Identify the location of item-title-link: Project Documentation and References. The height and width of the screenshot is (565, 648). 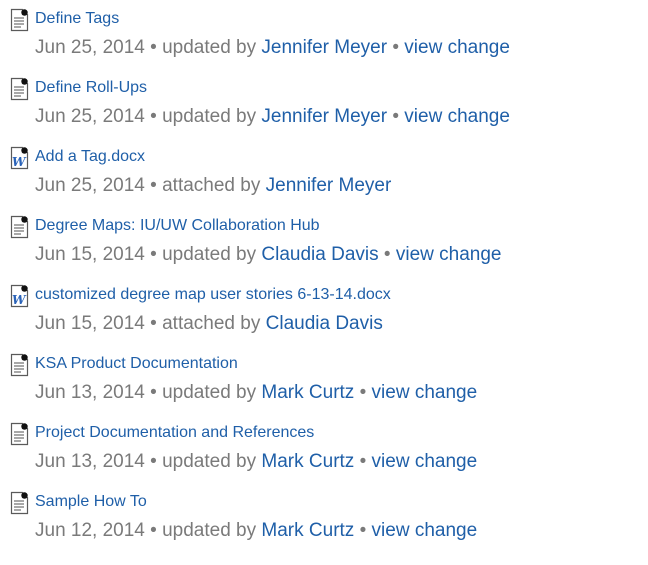
(174, 433).